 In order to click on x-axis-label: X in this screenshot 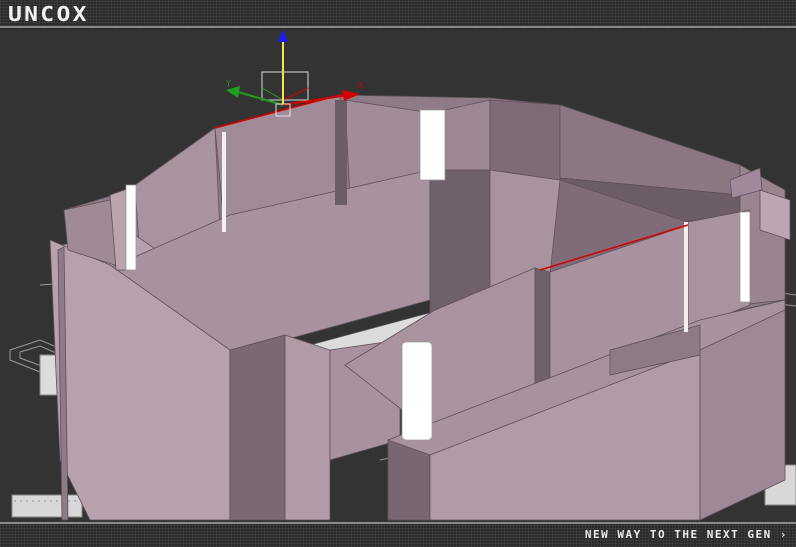, I will do `click(361, 85)`.